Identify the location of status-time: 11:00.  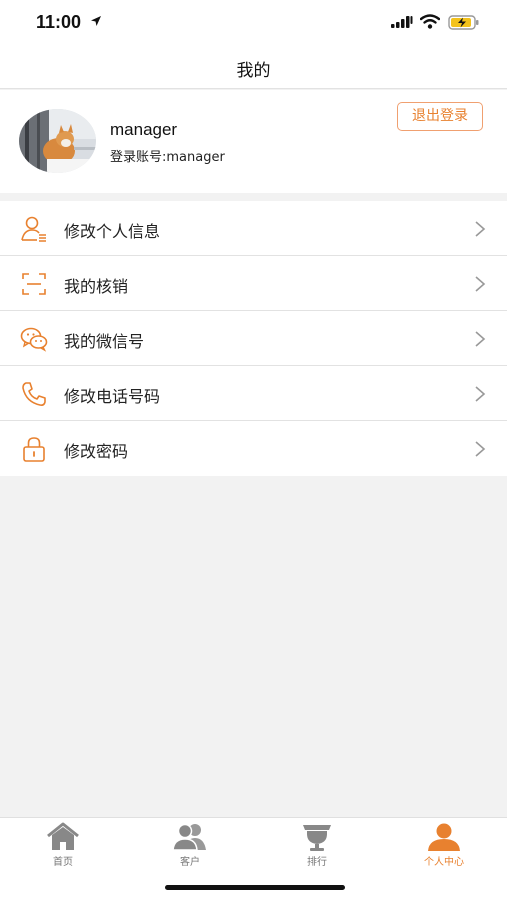
(59, 22).